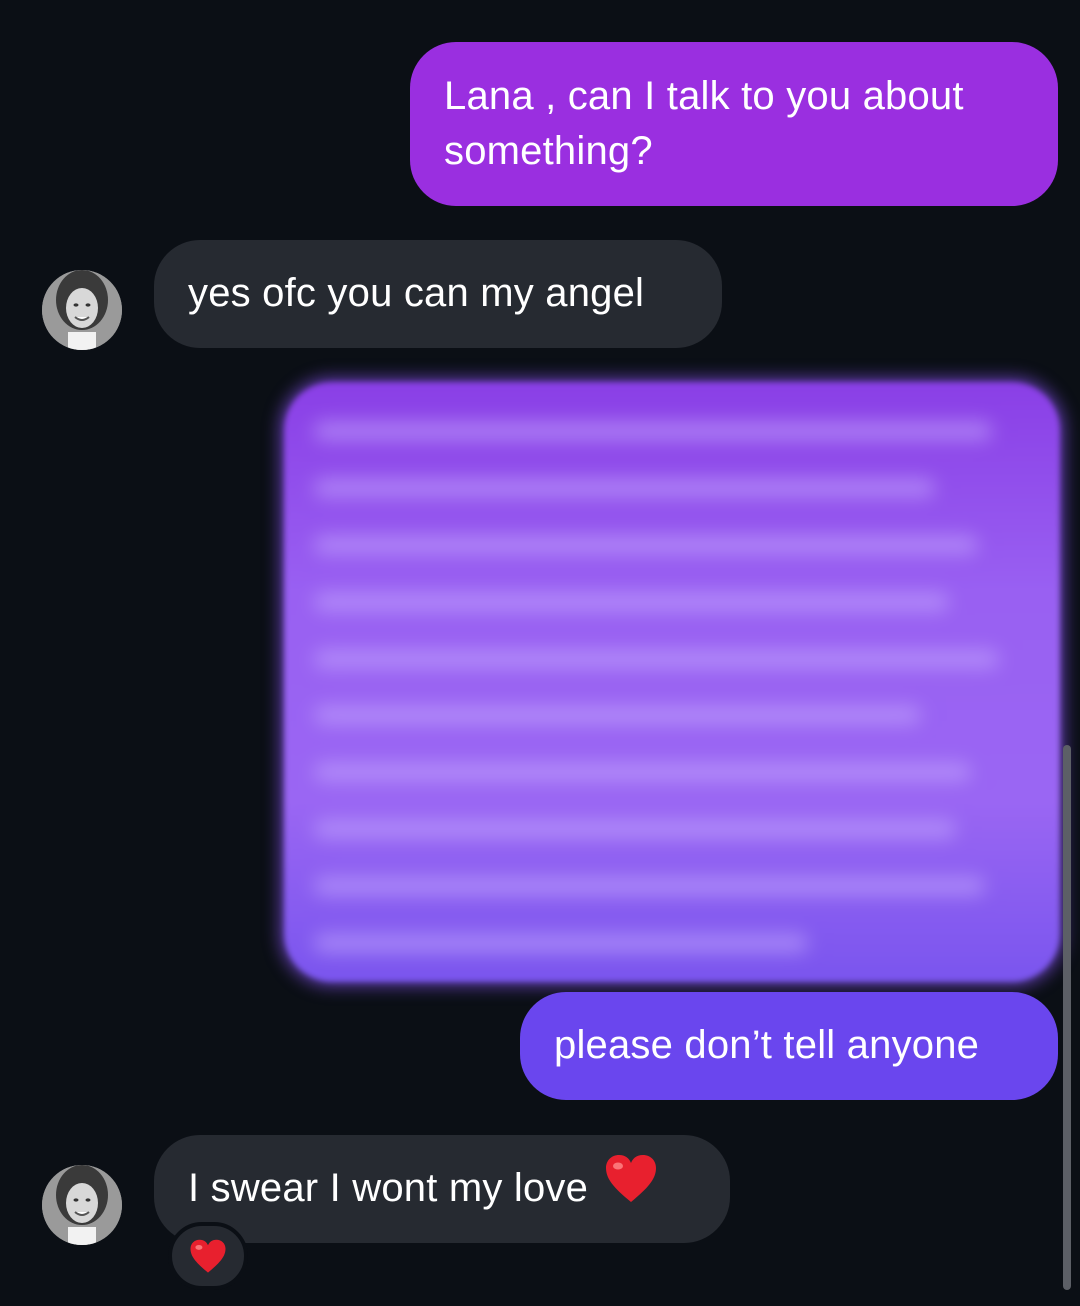 The height and width of the screenshot is (1306, 1080). I want to click on received-message-text: I swear I wont my love, so click(388, 1188).